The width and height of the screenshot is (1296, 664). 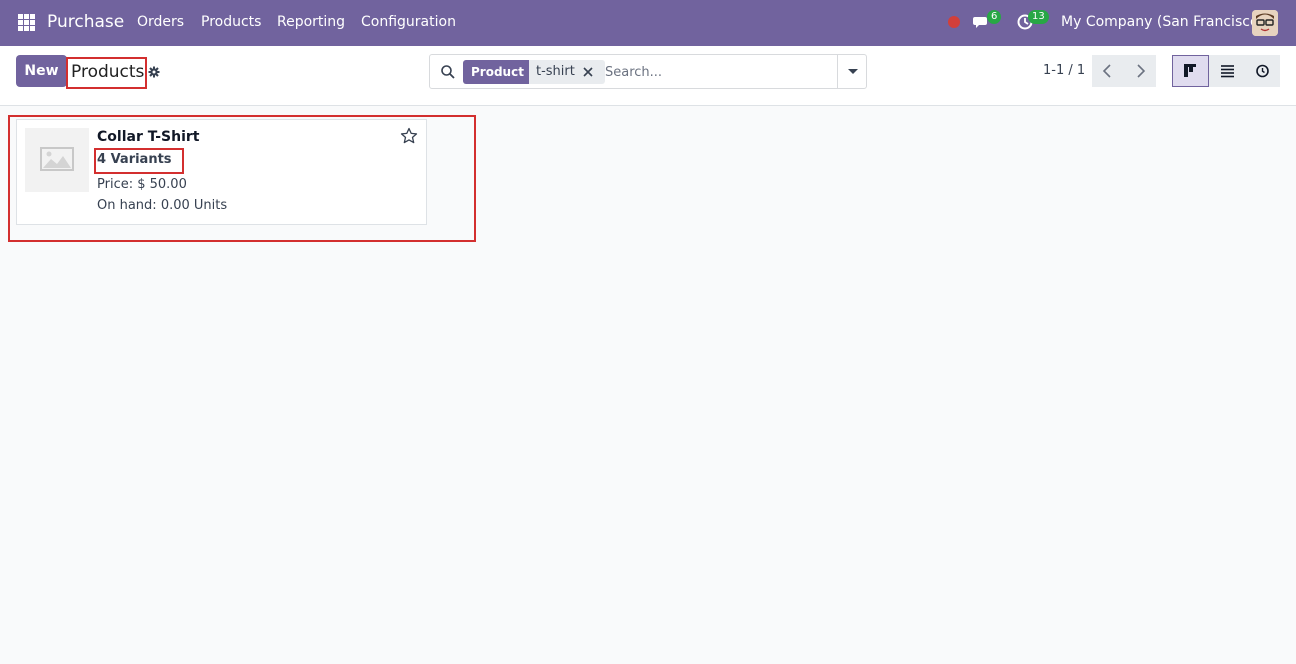 I want to click on search-icon, so click(x=448, y=72).